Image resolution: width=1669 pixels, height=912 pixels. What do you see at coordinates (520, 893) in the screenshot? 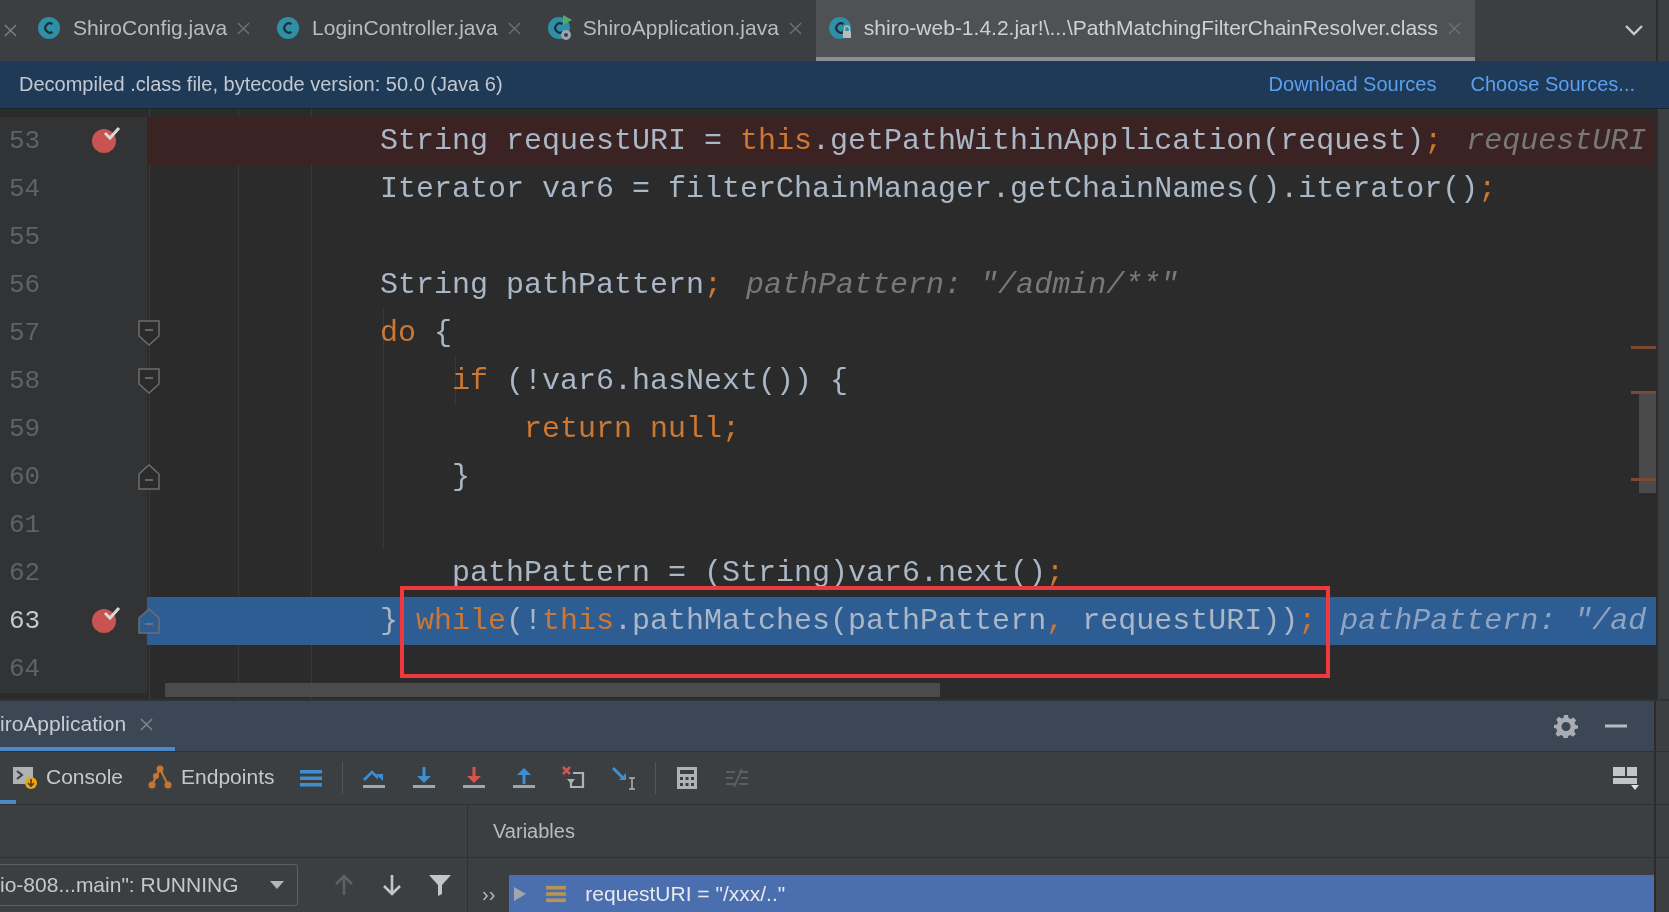
I see `expand-arrow-icon` at bounding box center [520, 893].